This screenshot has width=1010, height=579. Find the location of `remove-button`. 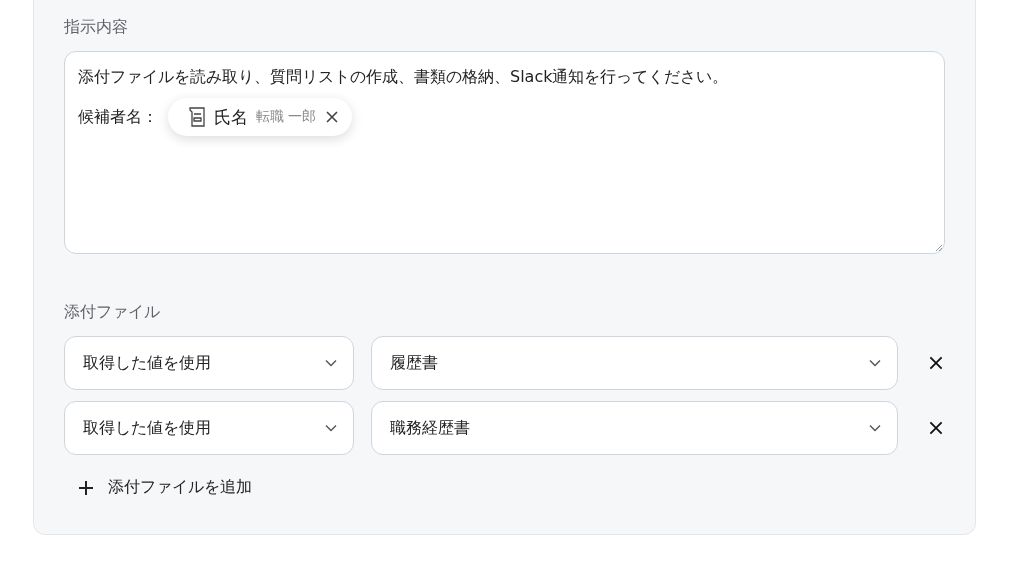

remove-button is located at coordinates (332, 117).